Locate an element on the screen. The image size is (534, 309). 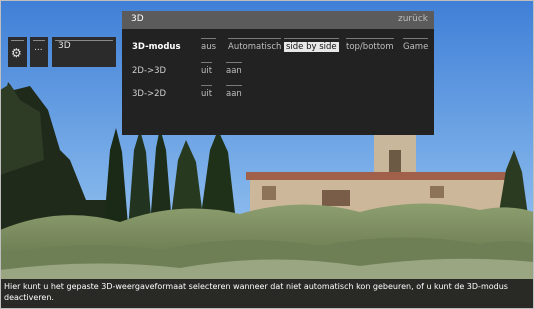
option-top-bottom: top/bottom is located at coordinates (370, 45).